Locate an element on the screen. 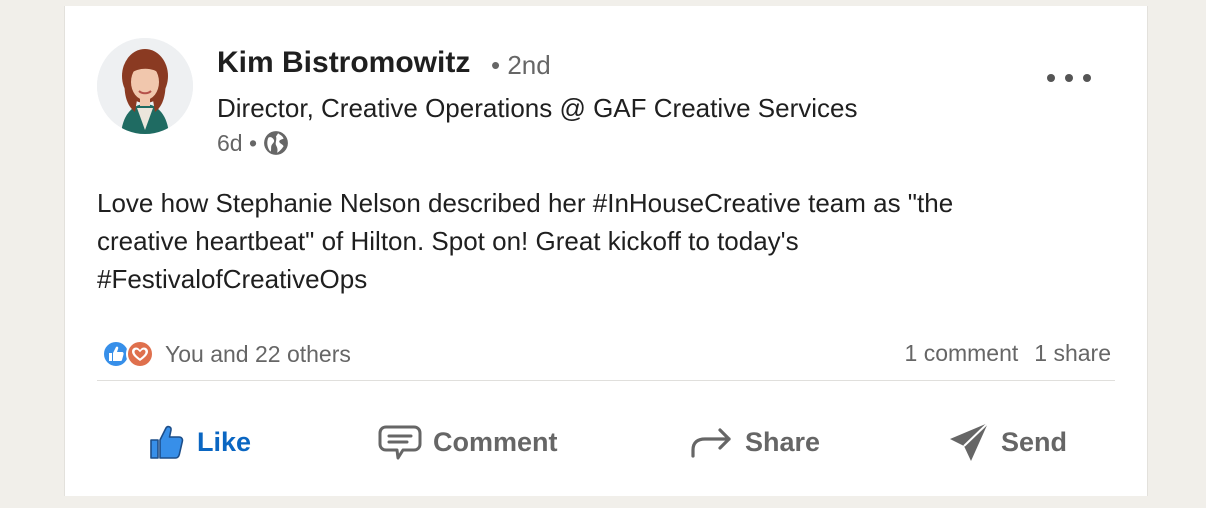 This screenshot has width=1206, height=508. like-button: Like is located at coordinates (199, 442).